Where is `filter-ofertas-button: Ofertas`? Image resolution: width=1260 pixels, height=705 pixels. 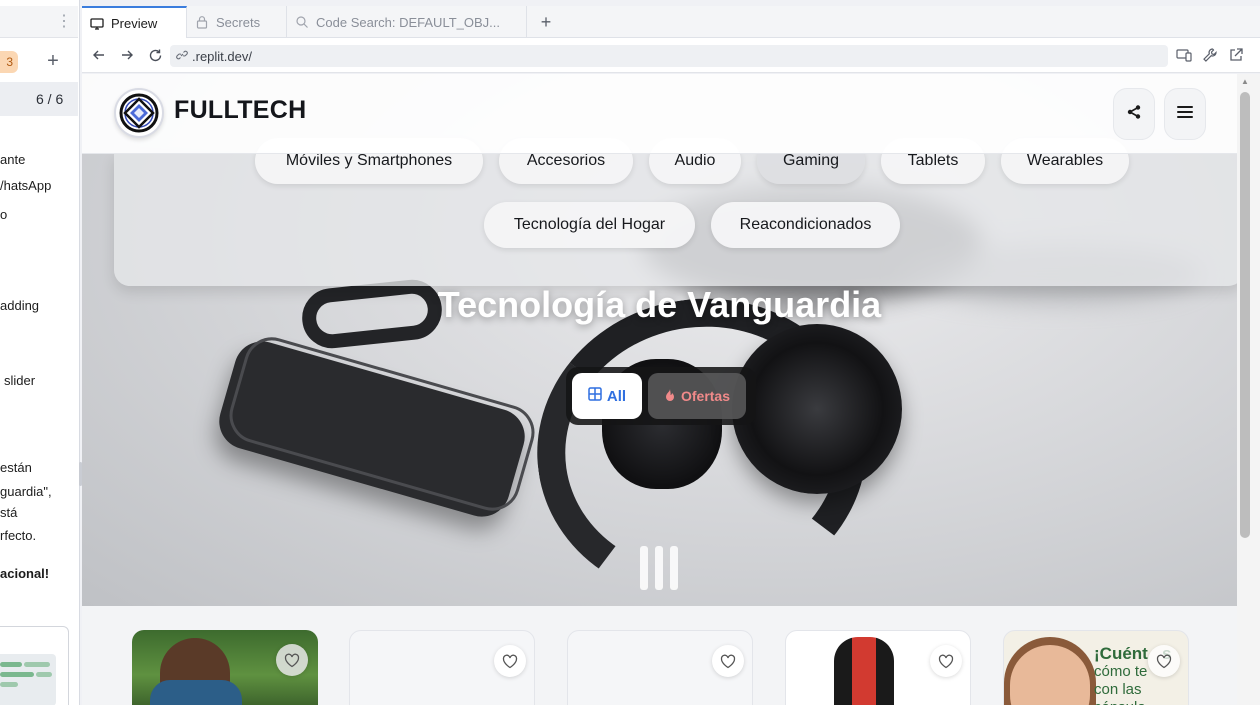
filter-ofertas-button: Ofertas is located at coordinates (697, 396).